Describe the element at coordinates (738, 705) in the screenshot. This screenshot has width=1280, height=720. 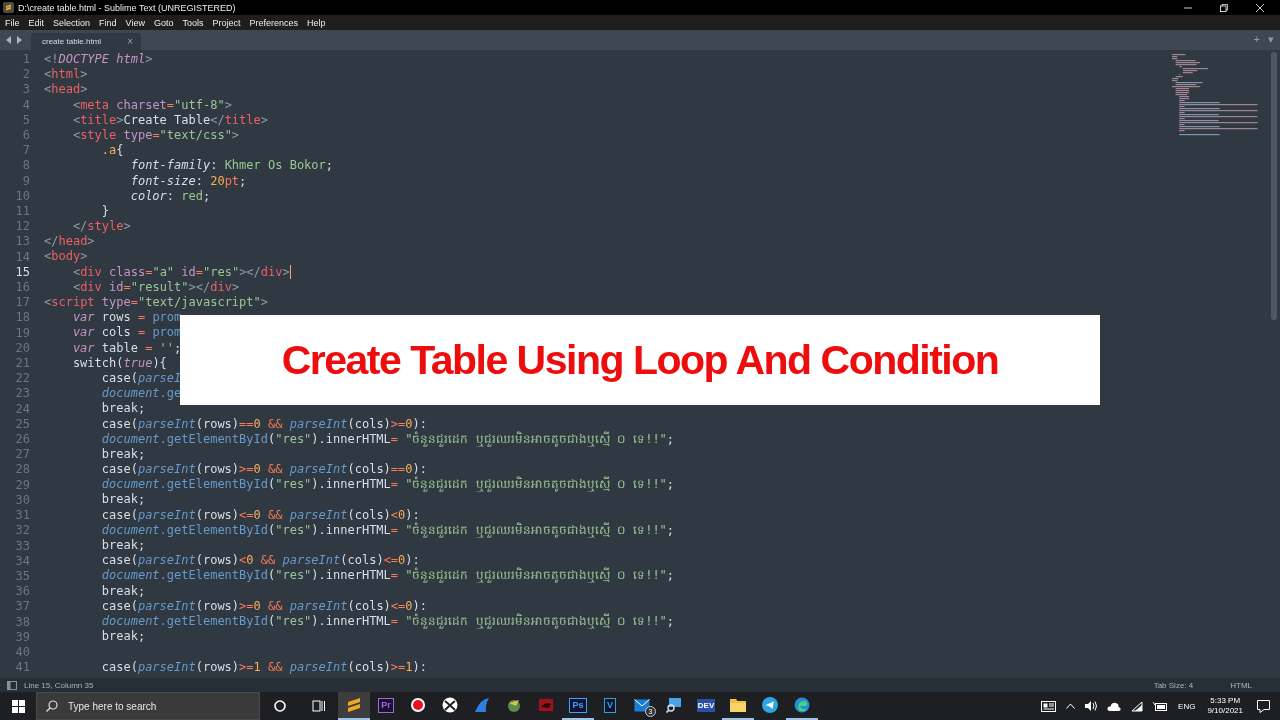
I see `folder-icon` at that location.